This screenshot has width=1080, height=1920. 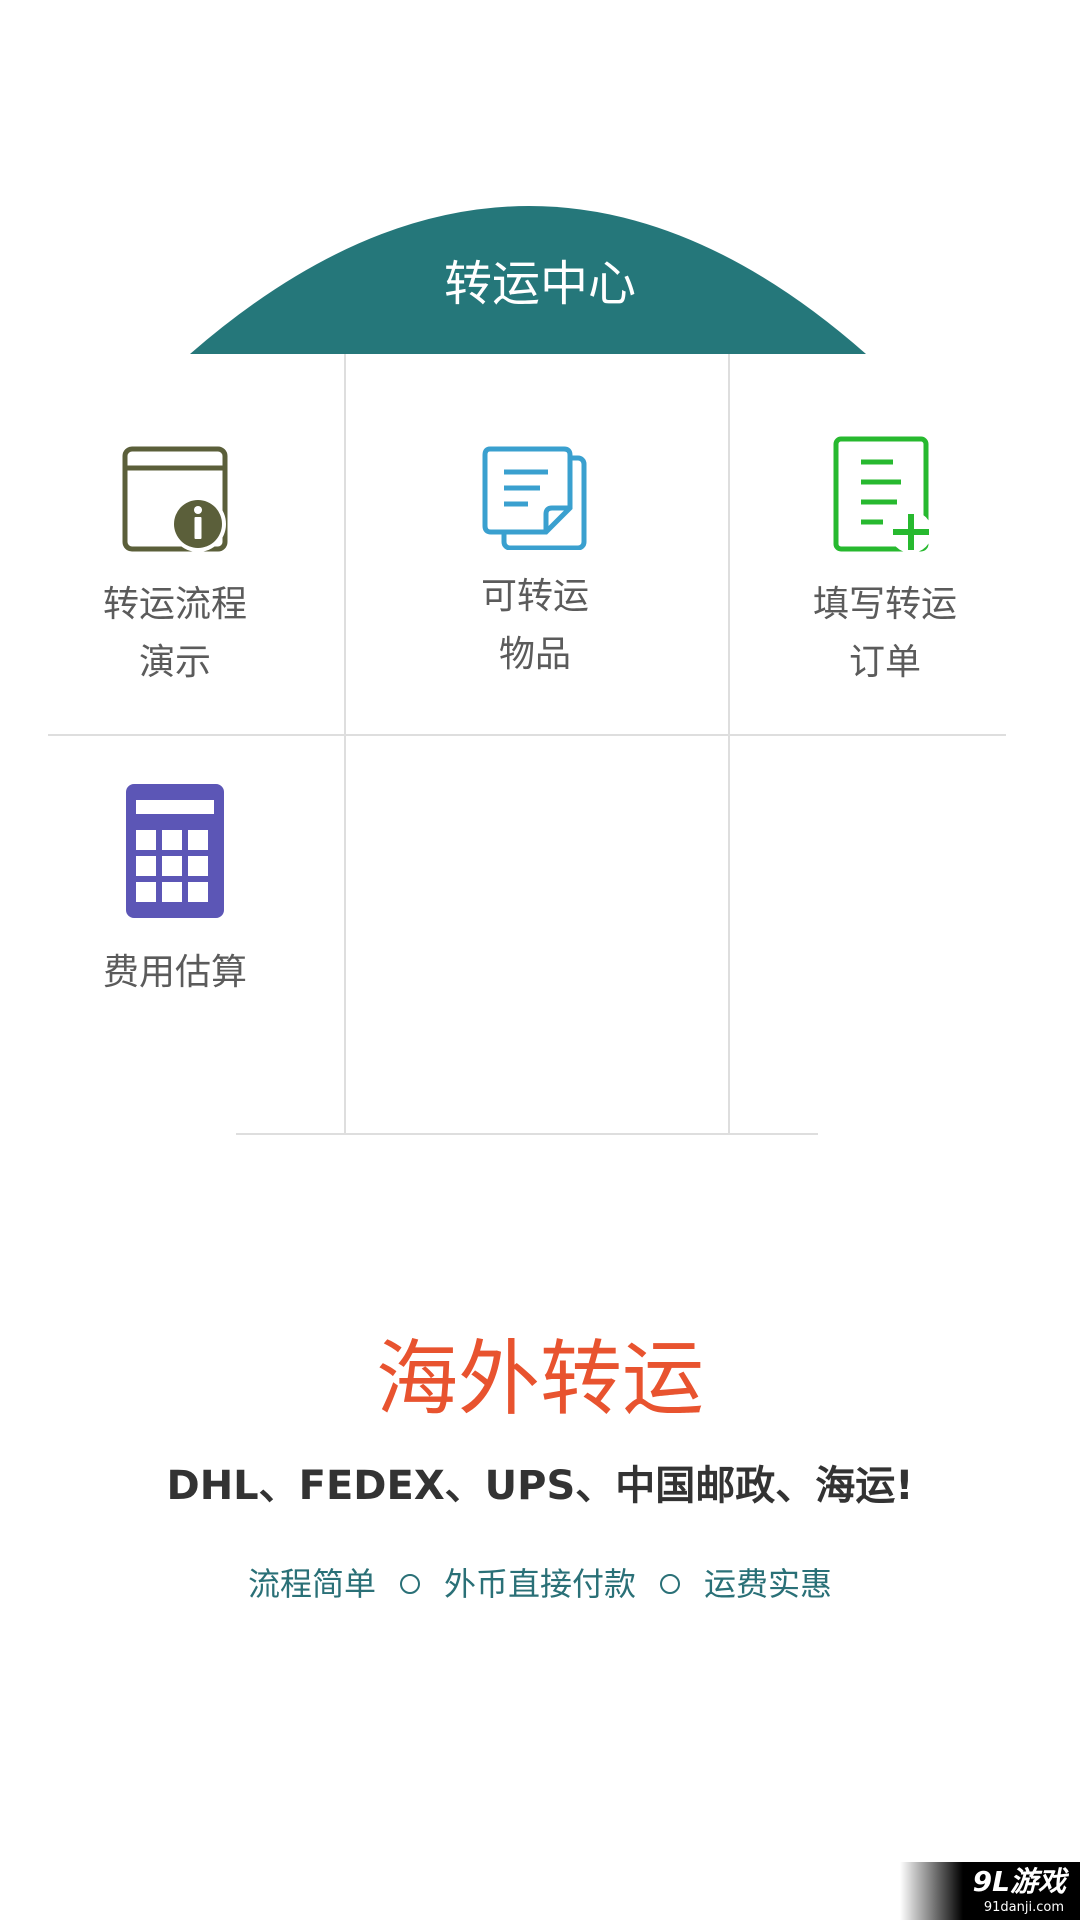 What do you see at coordinates (540, 1486) in the screenshot?
I see `promo-carriers: DHL、FEDEX、UPS、中国邮政、海运!` at bounding box center [540, 1486].